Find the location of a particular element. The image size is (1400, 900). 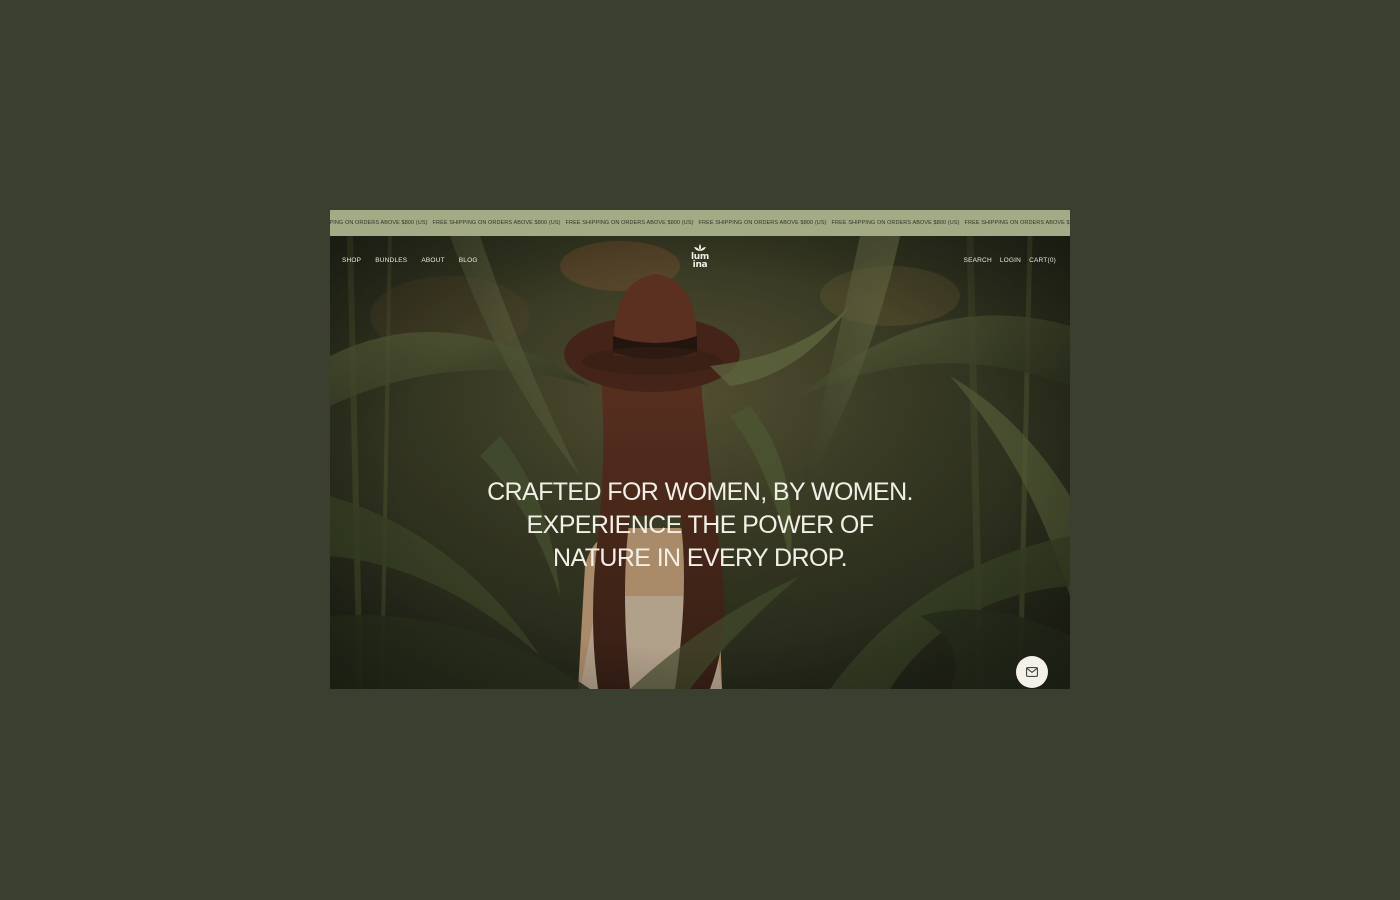

mail-icon is located at coordinates (1032, 672).